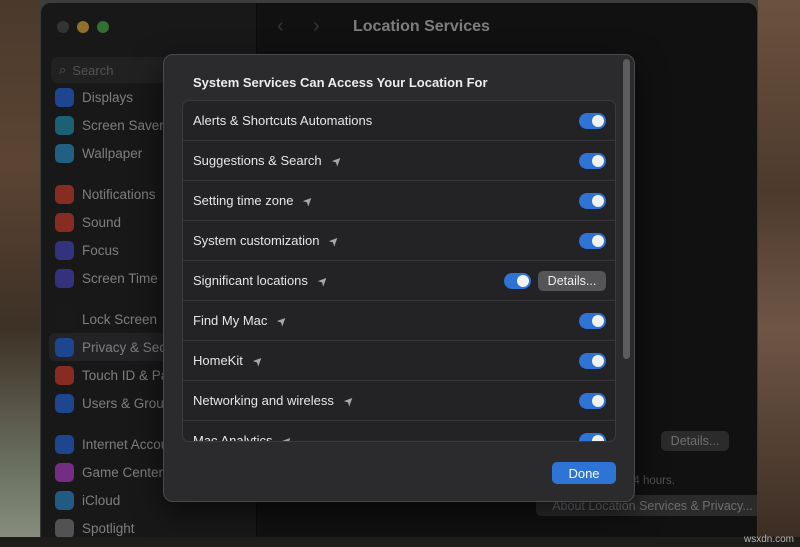  Describe the element at coordinates (218, 360) in the screenshot. I see `service-label: HomeKit` at that location.